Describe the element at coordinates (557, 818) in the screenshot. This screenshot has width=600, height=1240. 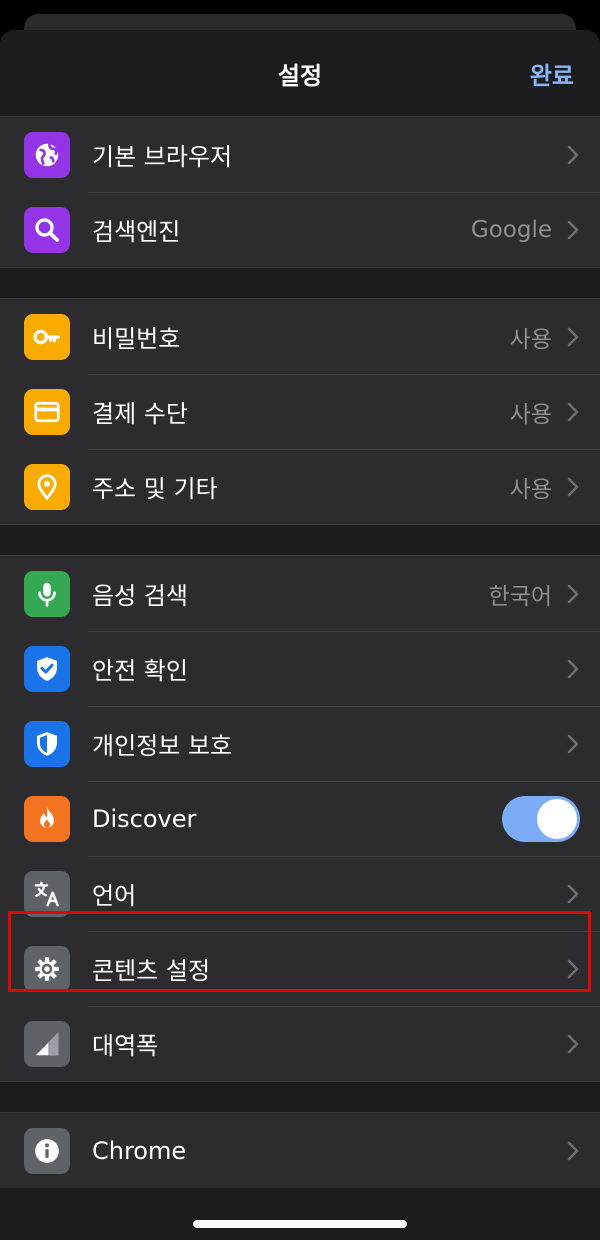
I see `toggle-knob` at that location.